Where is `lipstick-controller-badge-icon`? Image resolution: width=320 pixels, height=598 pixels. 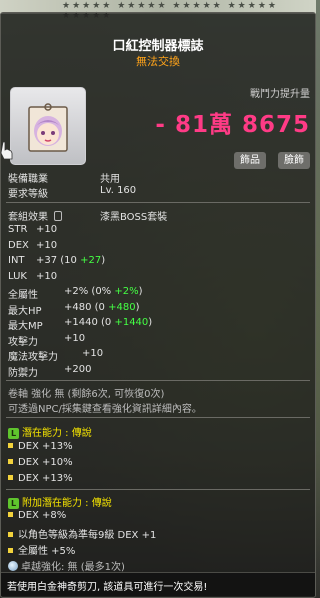
lipstick-controller-badge-icon is located at coordinates (48, 127).